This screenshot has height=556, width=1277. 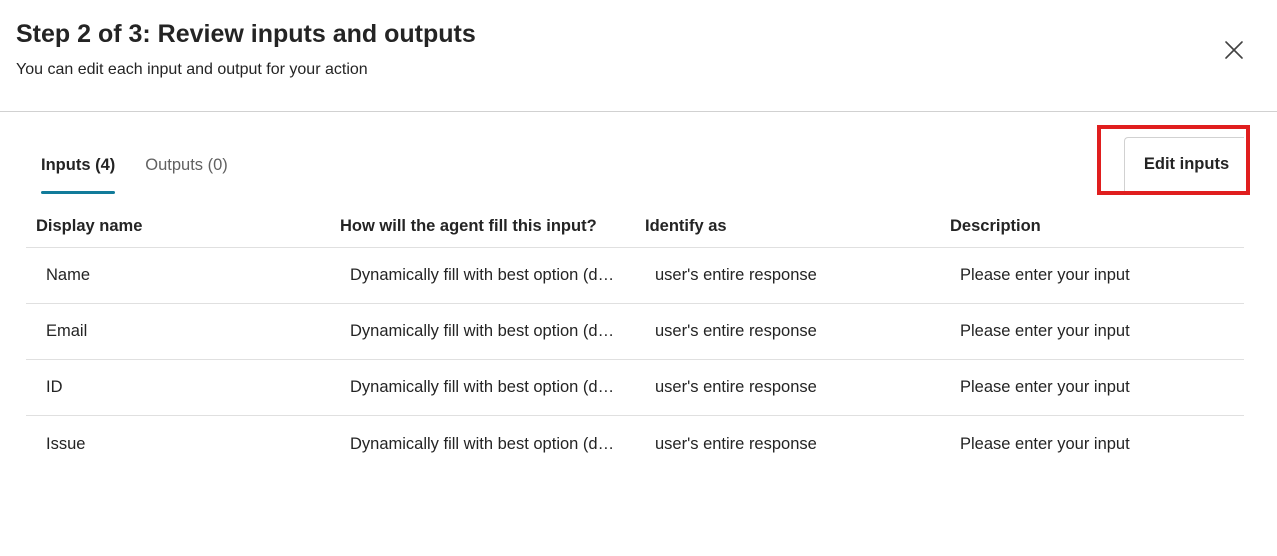 What do you see at coordinates (1184, 164) in the screenshot?
I see `edit-inputs-button: Edit inputs` at bounding box center [1184, 164].